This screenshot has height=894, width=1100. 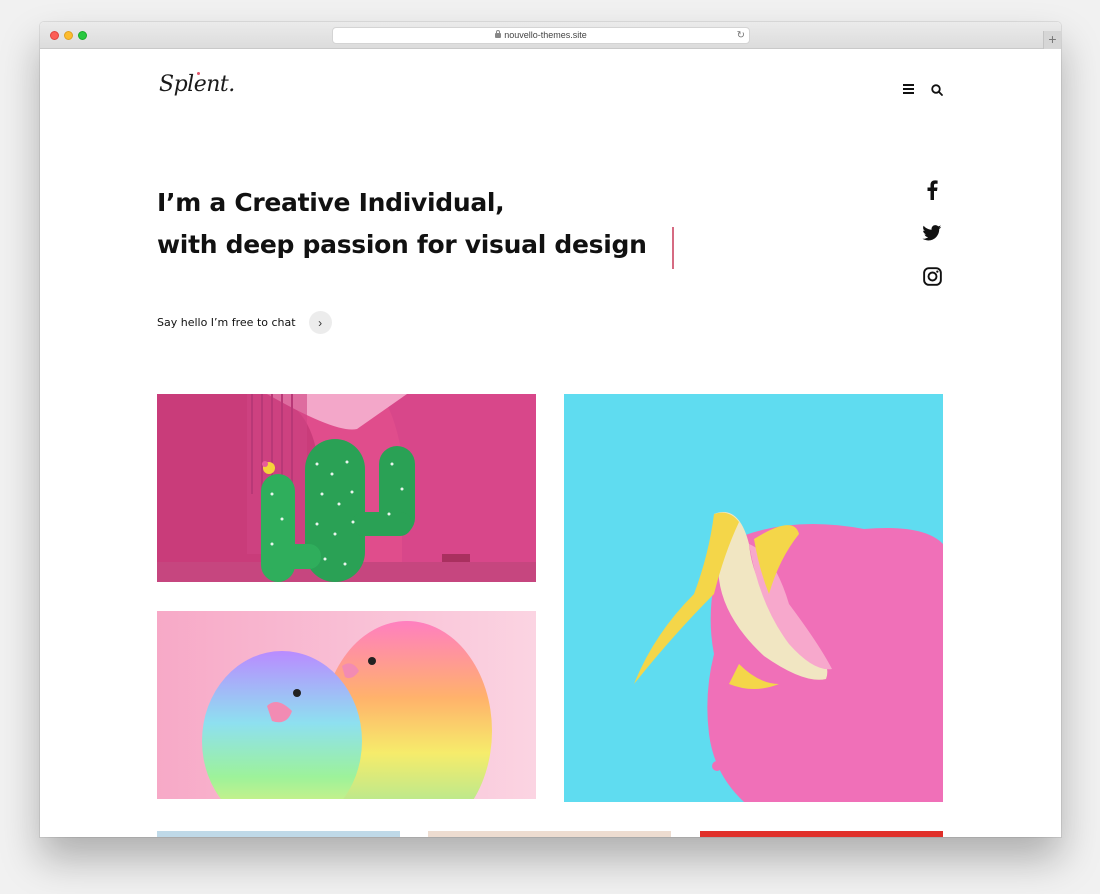 I want to click on hero-line-1: I’m a Creative Individual,, so click(x=331, y=202).